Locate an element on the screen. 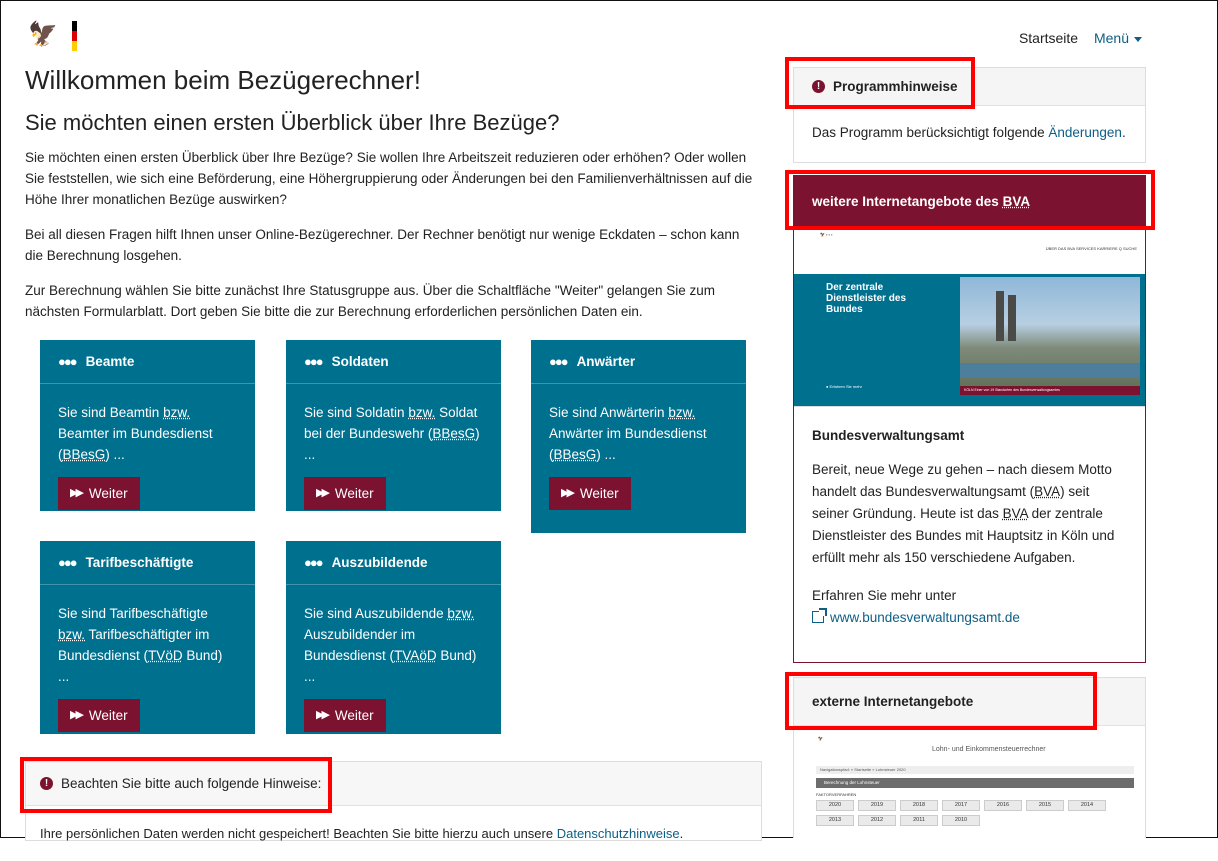 This screenshot has height=861, width=1218. card-header: ●●● Auszubildende is located at coordinates (393, 563).